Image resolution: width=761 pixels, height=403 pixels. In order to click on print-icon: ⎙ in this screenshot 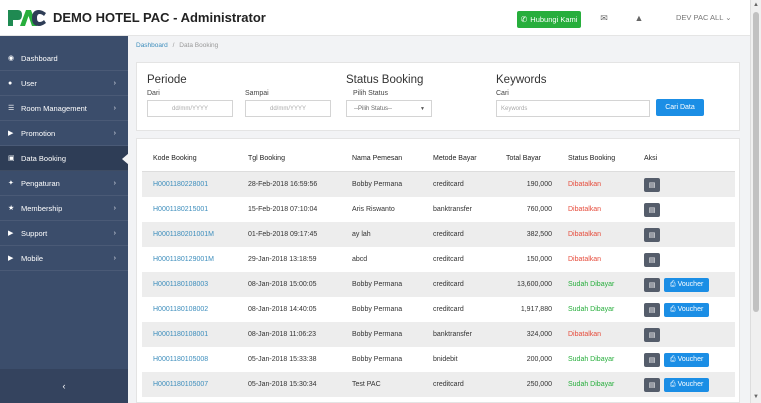, I will do `click(673, 309)`.